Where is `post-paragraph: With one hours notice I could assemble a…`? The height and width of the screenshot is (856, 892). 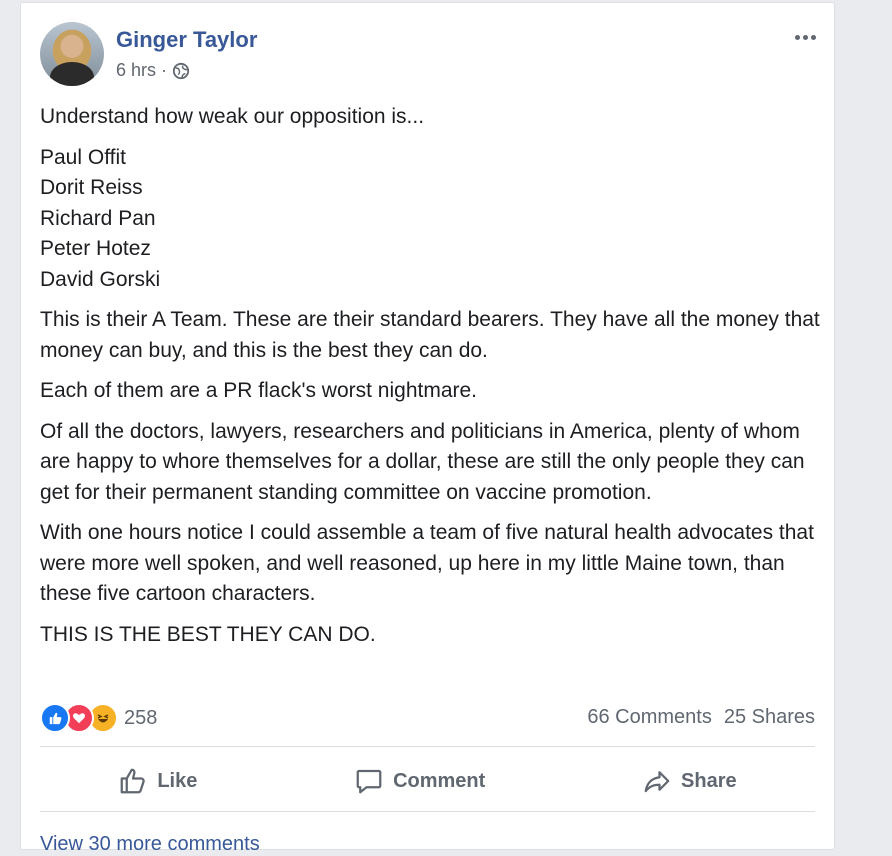 post-paragraph: With one hours notice I could assemble a… is located at coordinates (427, 563).